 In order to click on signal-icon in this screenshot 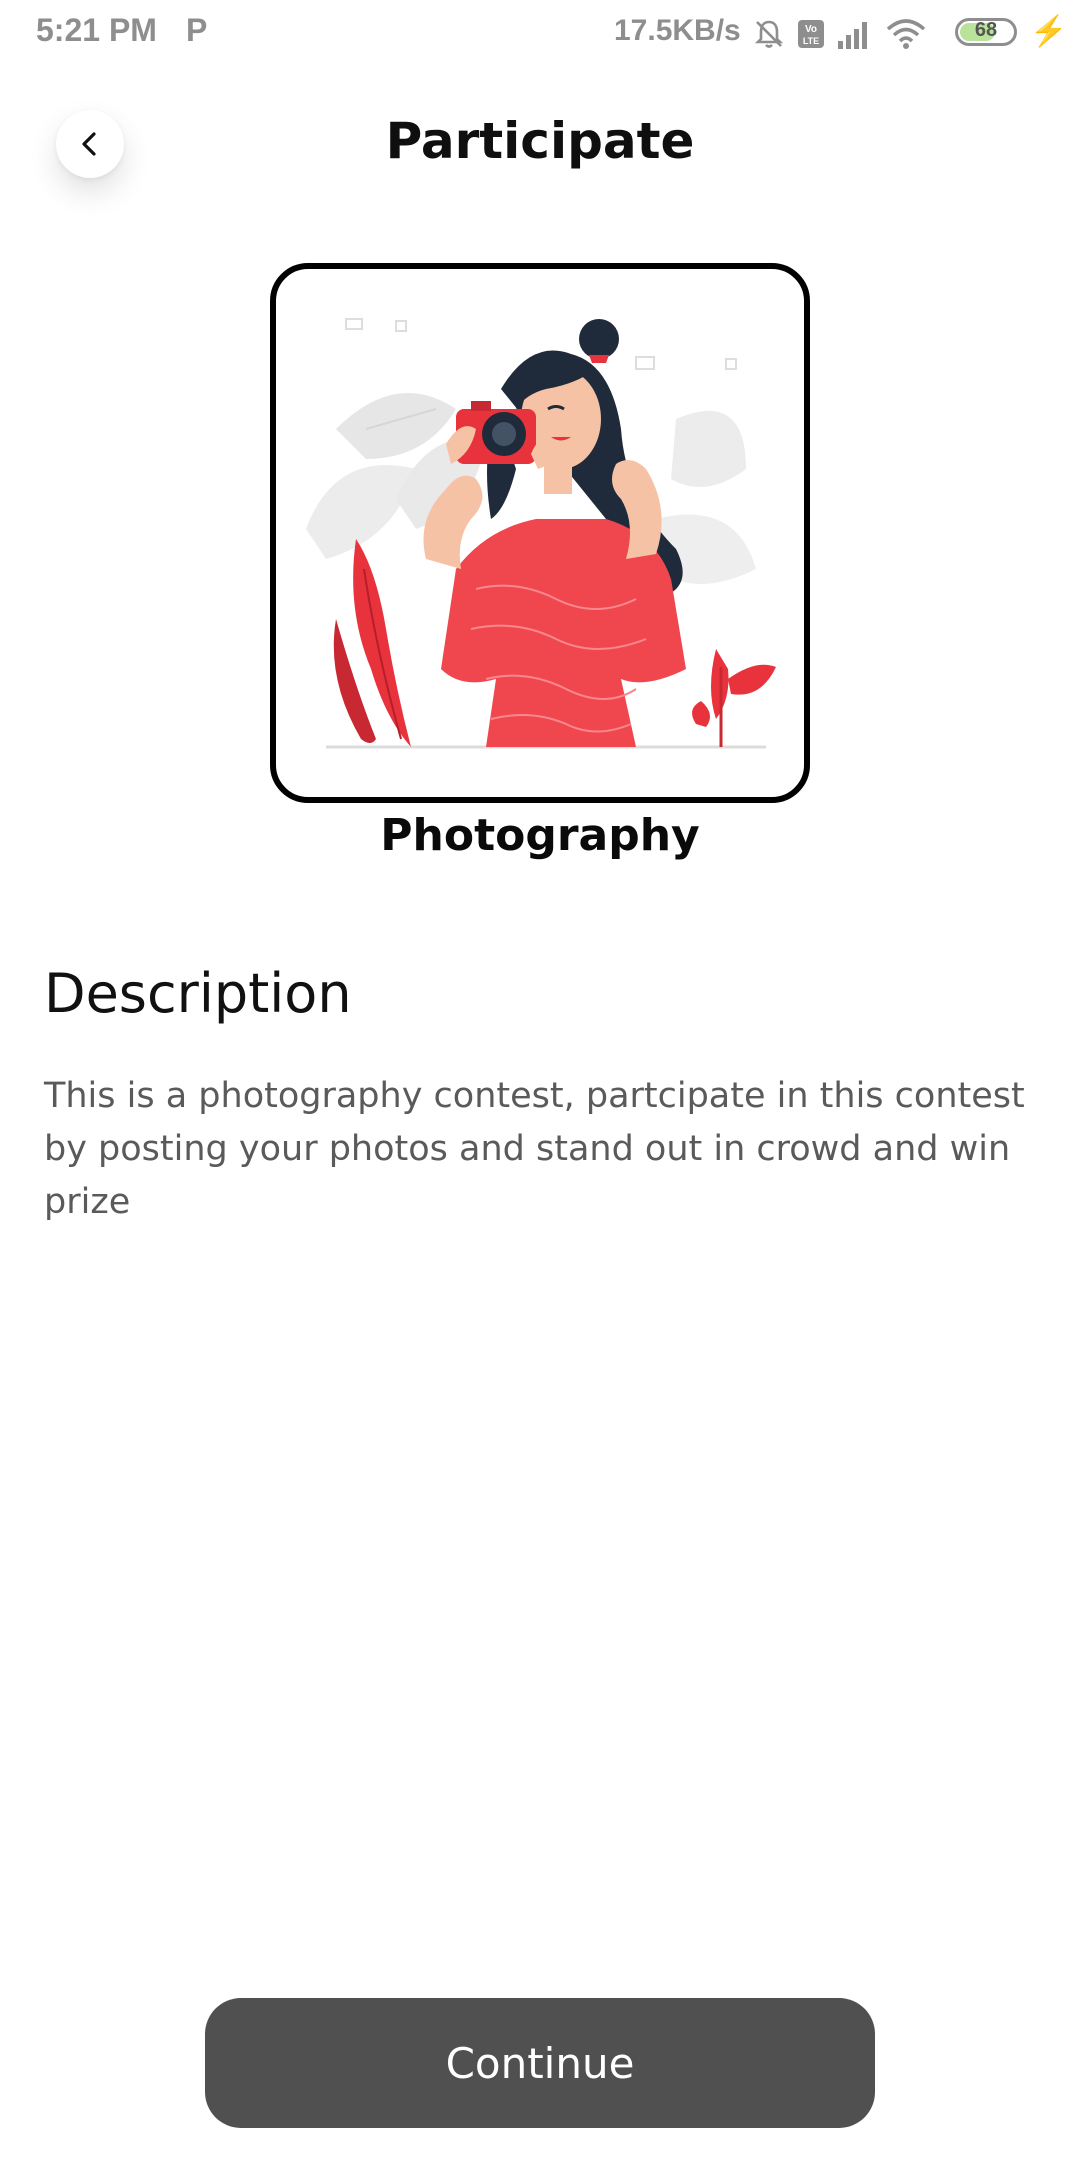, I will do `click(852, 35)`.